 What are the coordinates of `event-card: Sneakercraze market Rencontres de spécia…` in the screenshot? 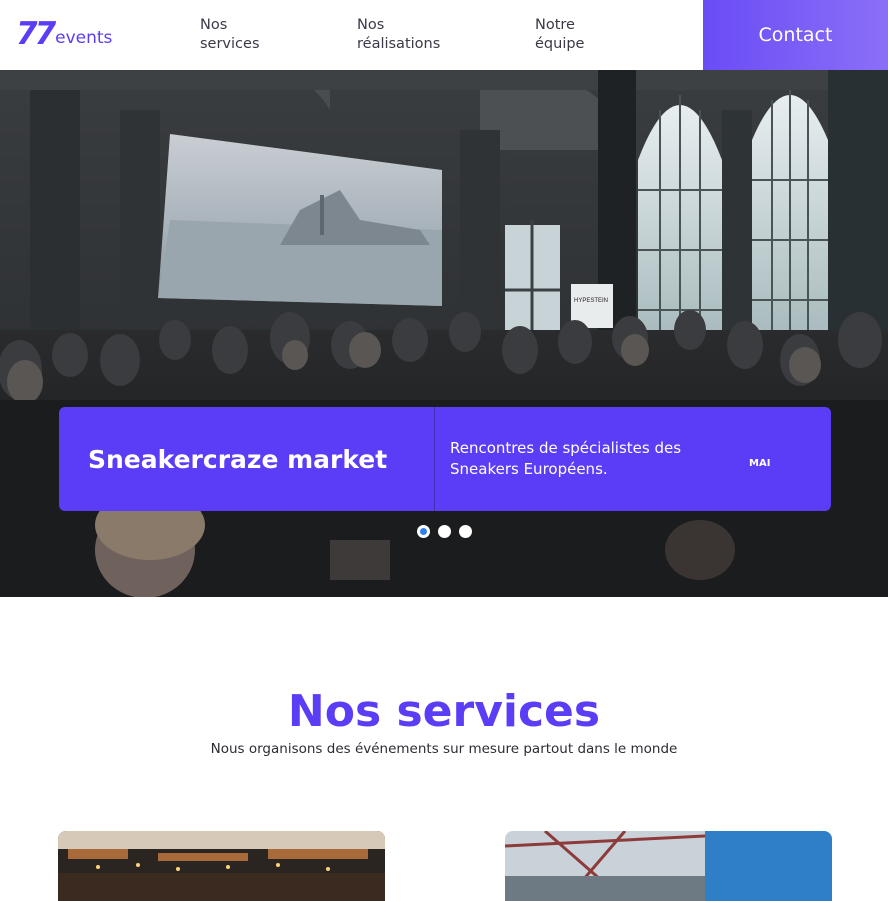 It's located at (445, 459).